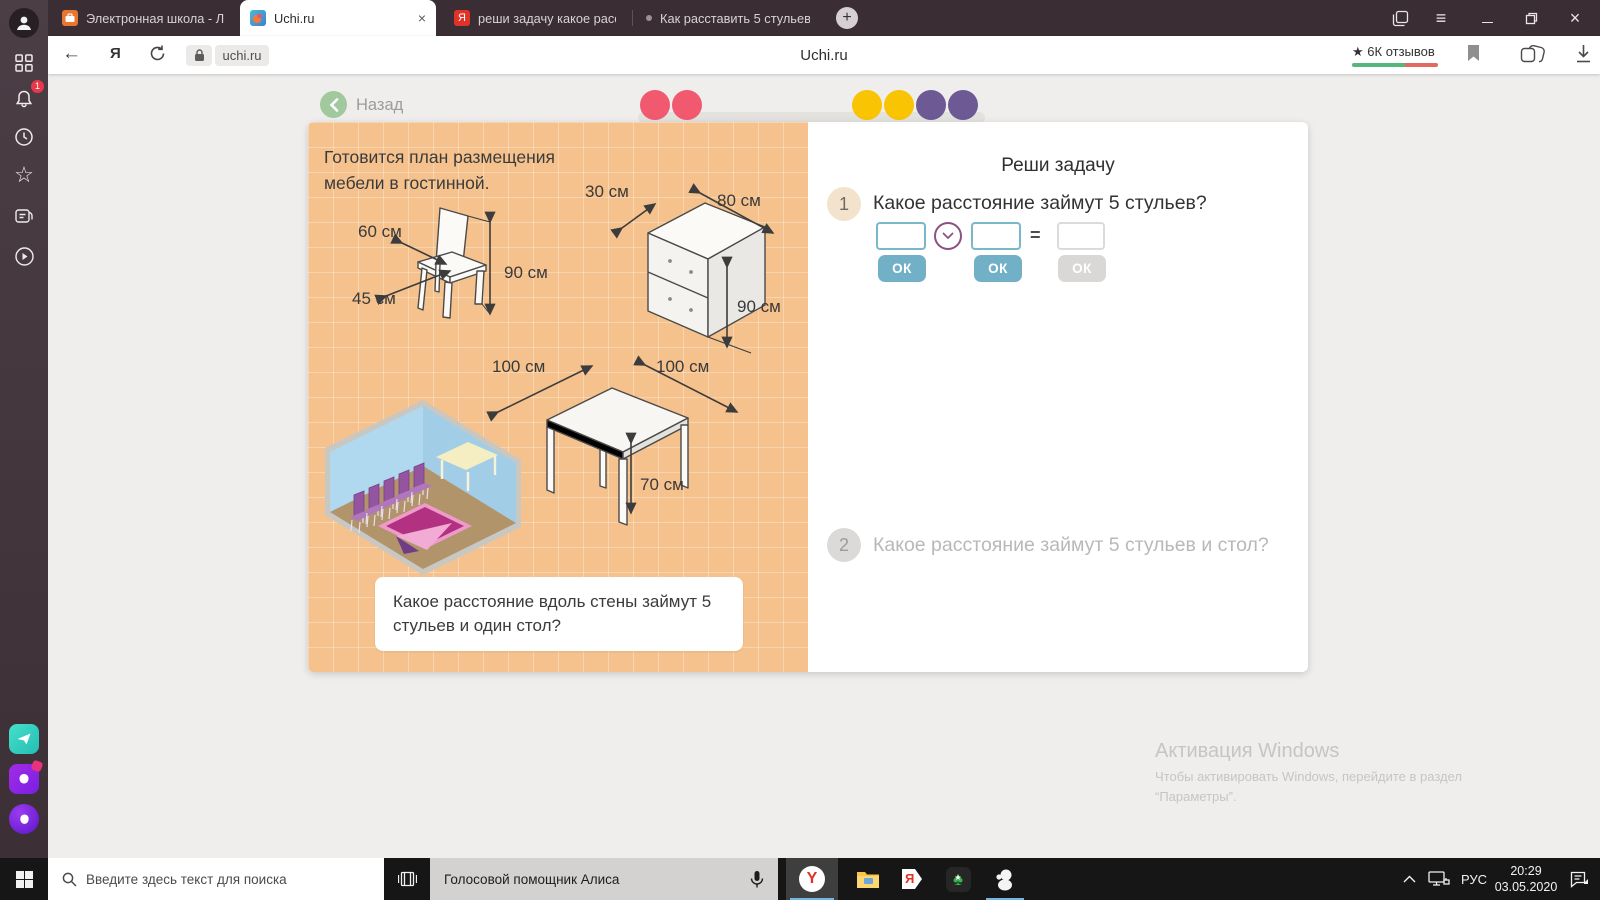 This screenshot has height=900, width=1600. Describe the element at coordinates (649, 18) in the screenshot. I see `dot-favicon` at that location.